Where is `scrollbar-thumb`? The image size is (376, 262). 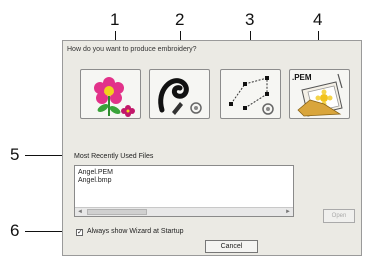
scrollbar-thumb is located at coordinates (117, 212).